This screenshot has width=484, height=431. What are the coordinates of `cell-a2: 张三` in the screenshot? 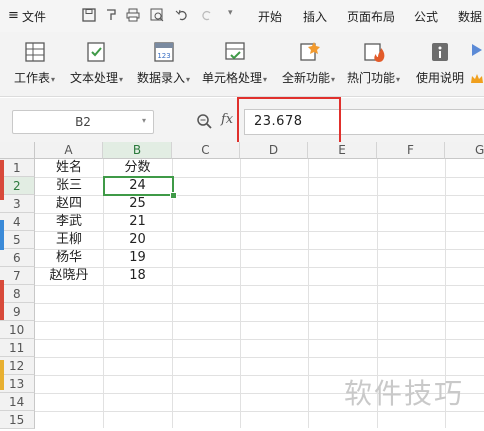 It's located at (69, 186).